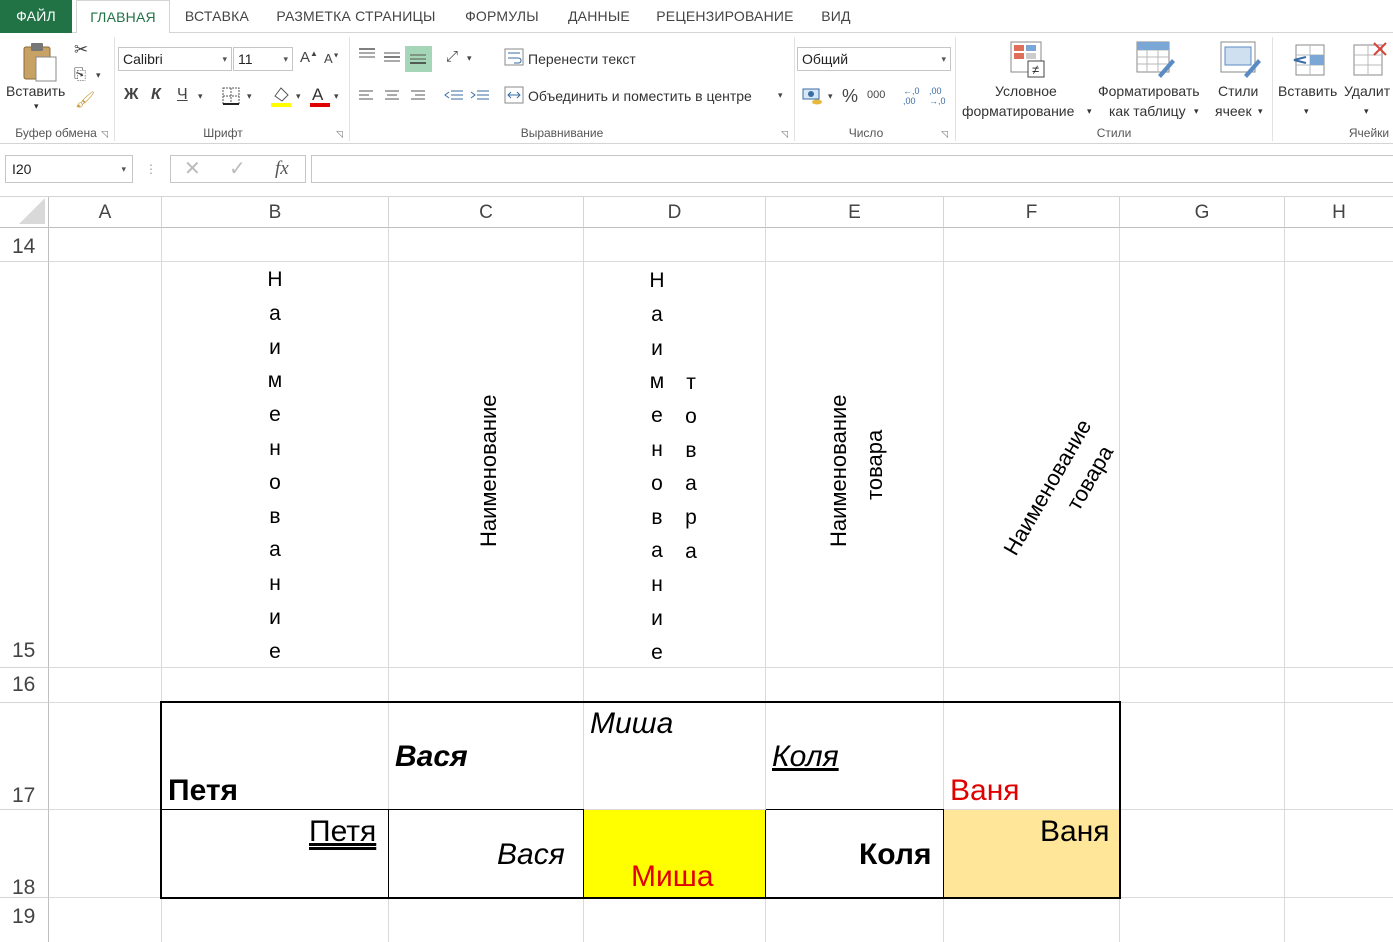 The image size is (1393, 942). What do you see at coordinates (855, 212) in the screenshot?
I see `column-header-e: E` at bounding box center [855, 212].